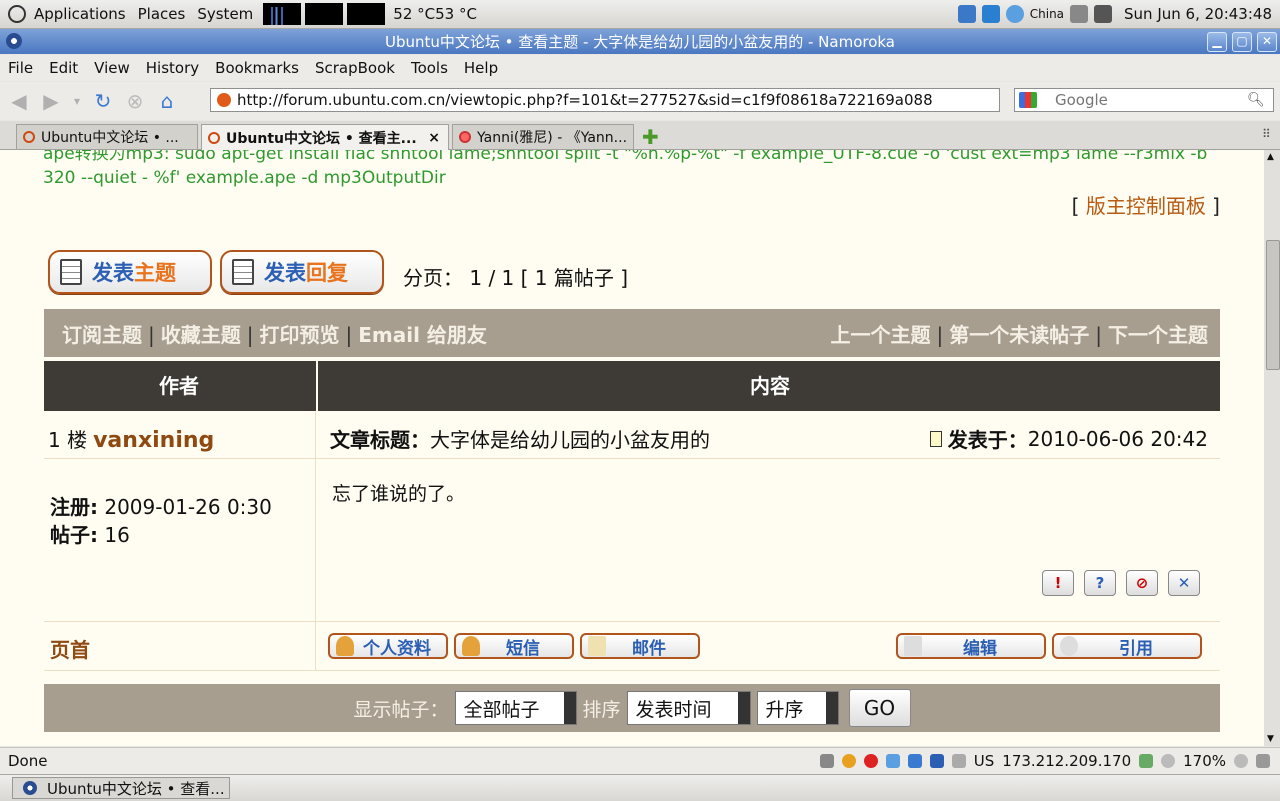 The width and height of the screenshot is (1280, 801). Describe the element at coordinates (1263, 761) in the screenshot. I see `settings-icon` at that location.